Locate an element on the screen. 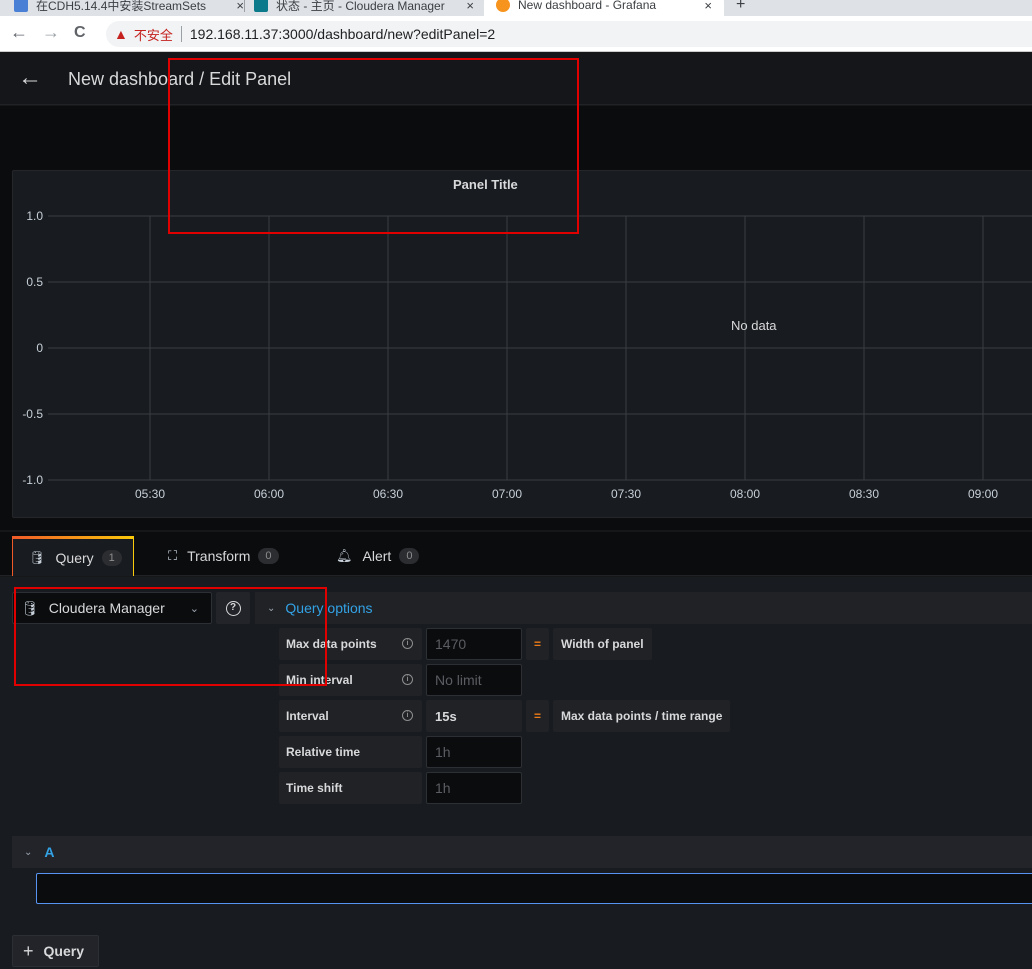 The height and width of the screenshot is (969, 1032). option-label-text: Time shift is located at coordinates (314, 788).